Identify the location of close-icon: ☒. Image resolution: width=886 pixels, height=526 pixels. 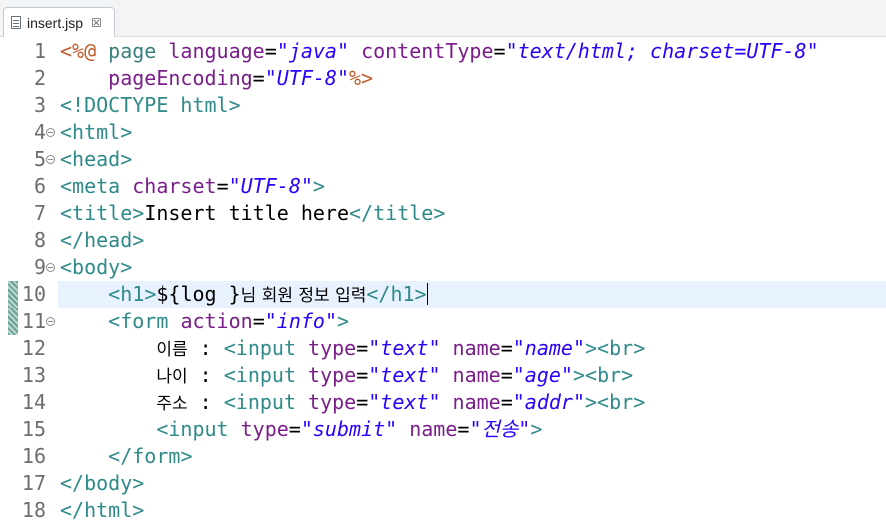
(96, 23).